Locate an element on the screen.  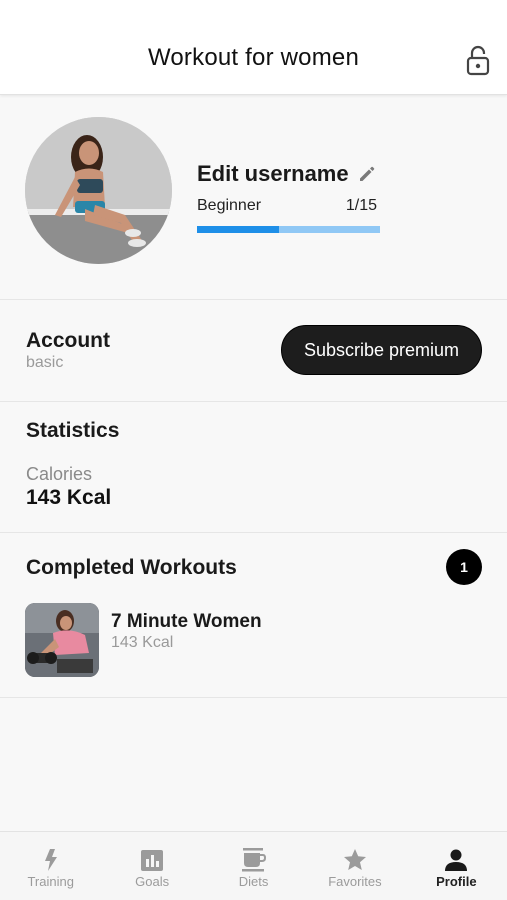
unlock-icon is located at coordinates (478, 60).